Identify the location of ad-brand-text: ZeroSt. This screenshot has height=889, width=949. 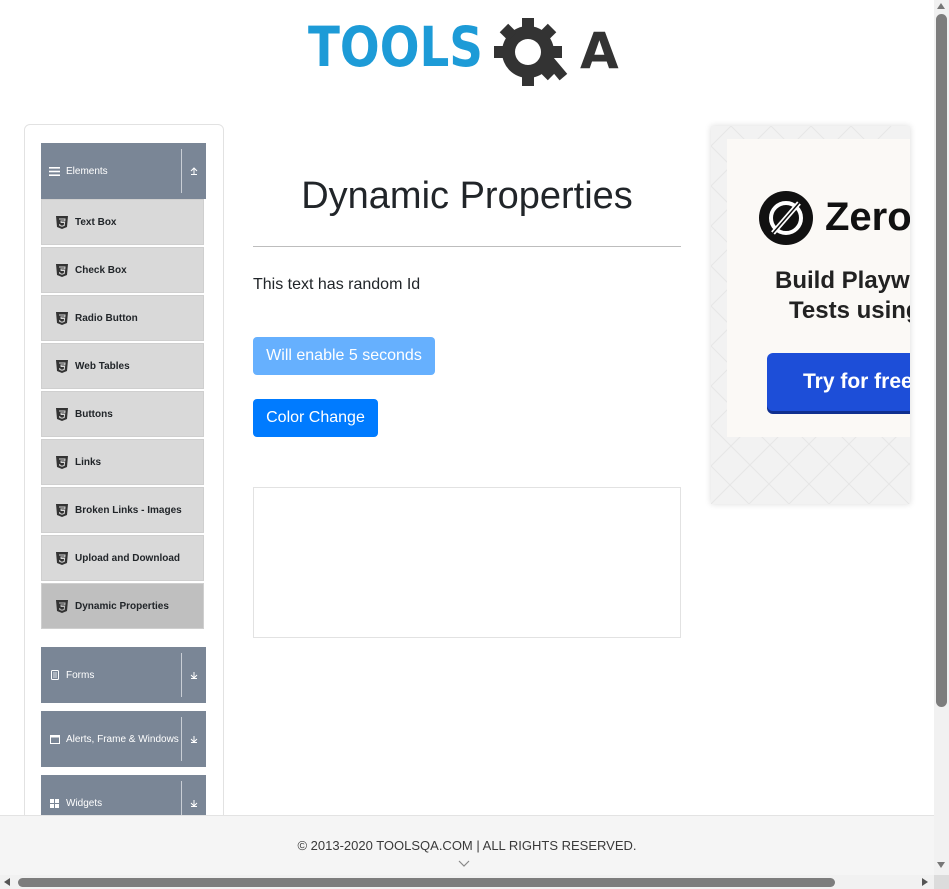
(867, 217).